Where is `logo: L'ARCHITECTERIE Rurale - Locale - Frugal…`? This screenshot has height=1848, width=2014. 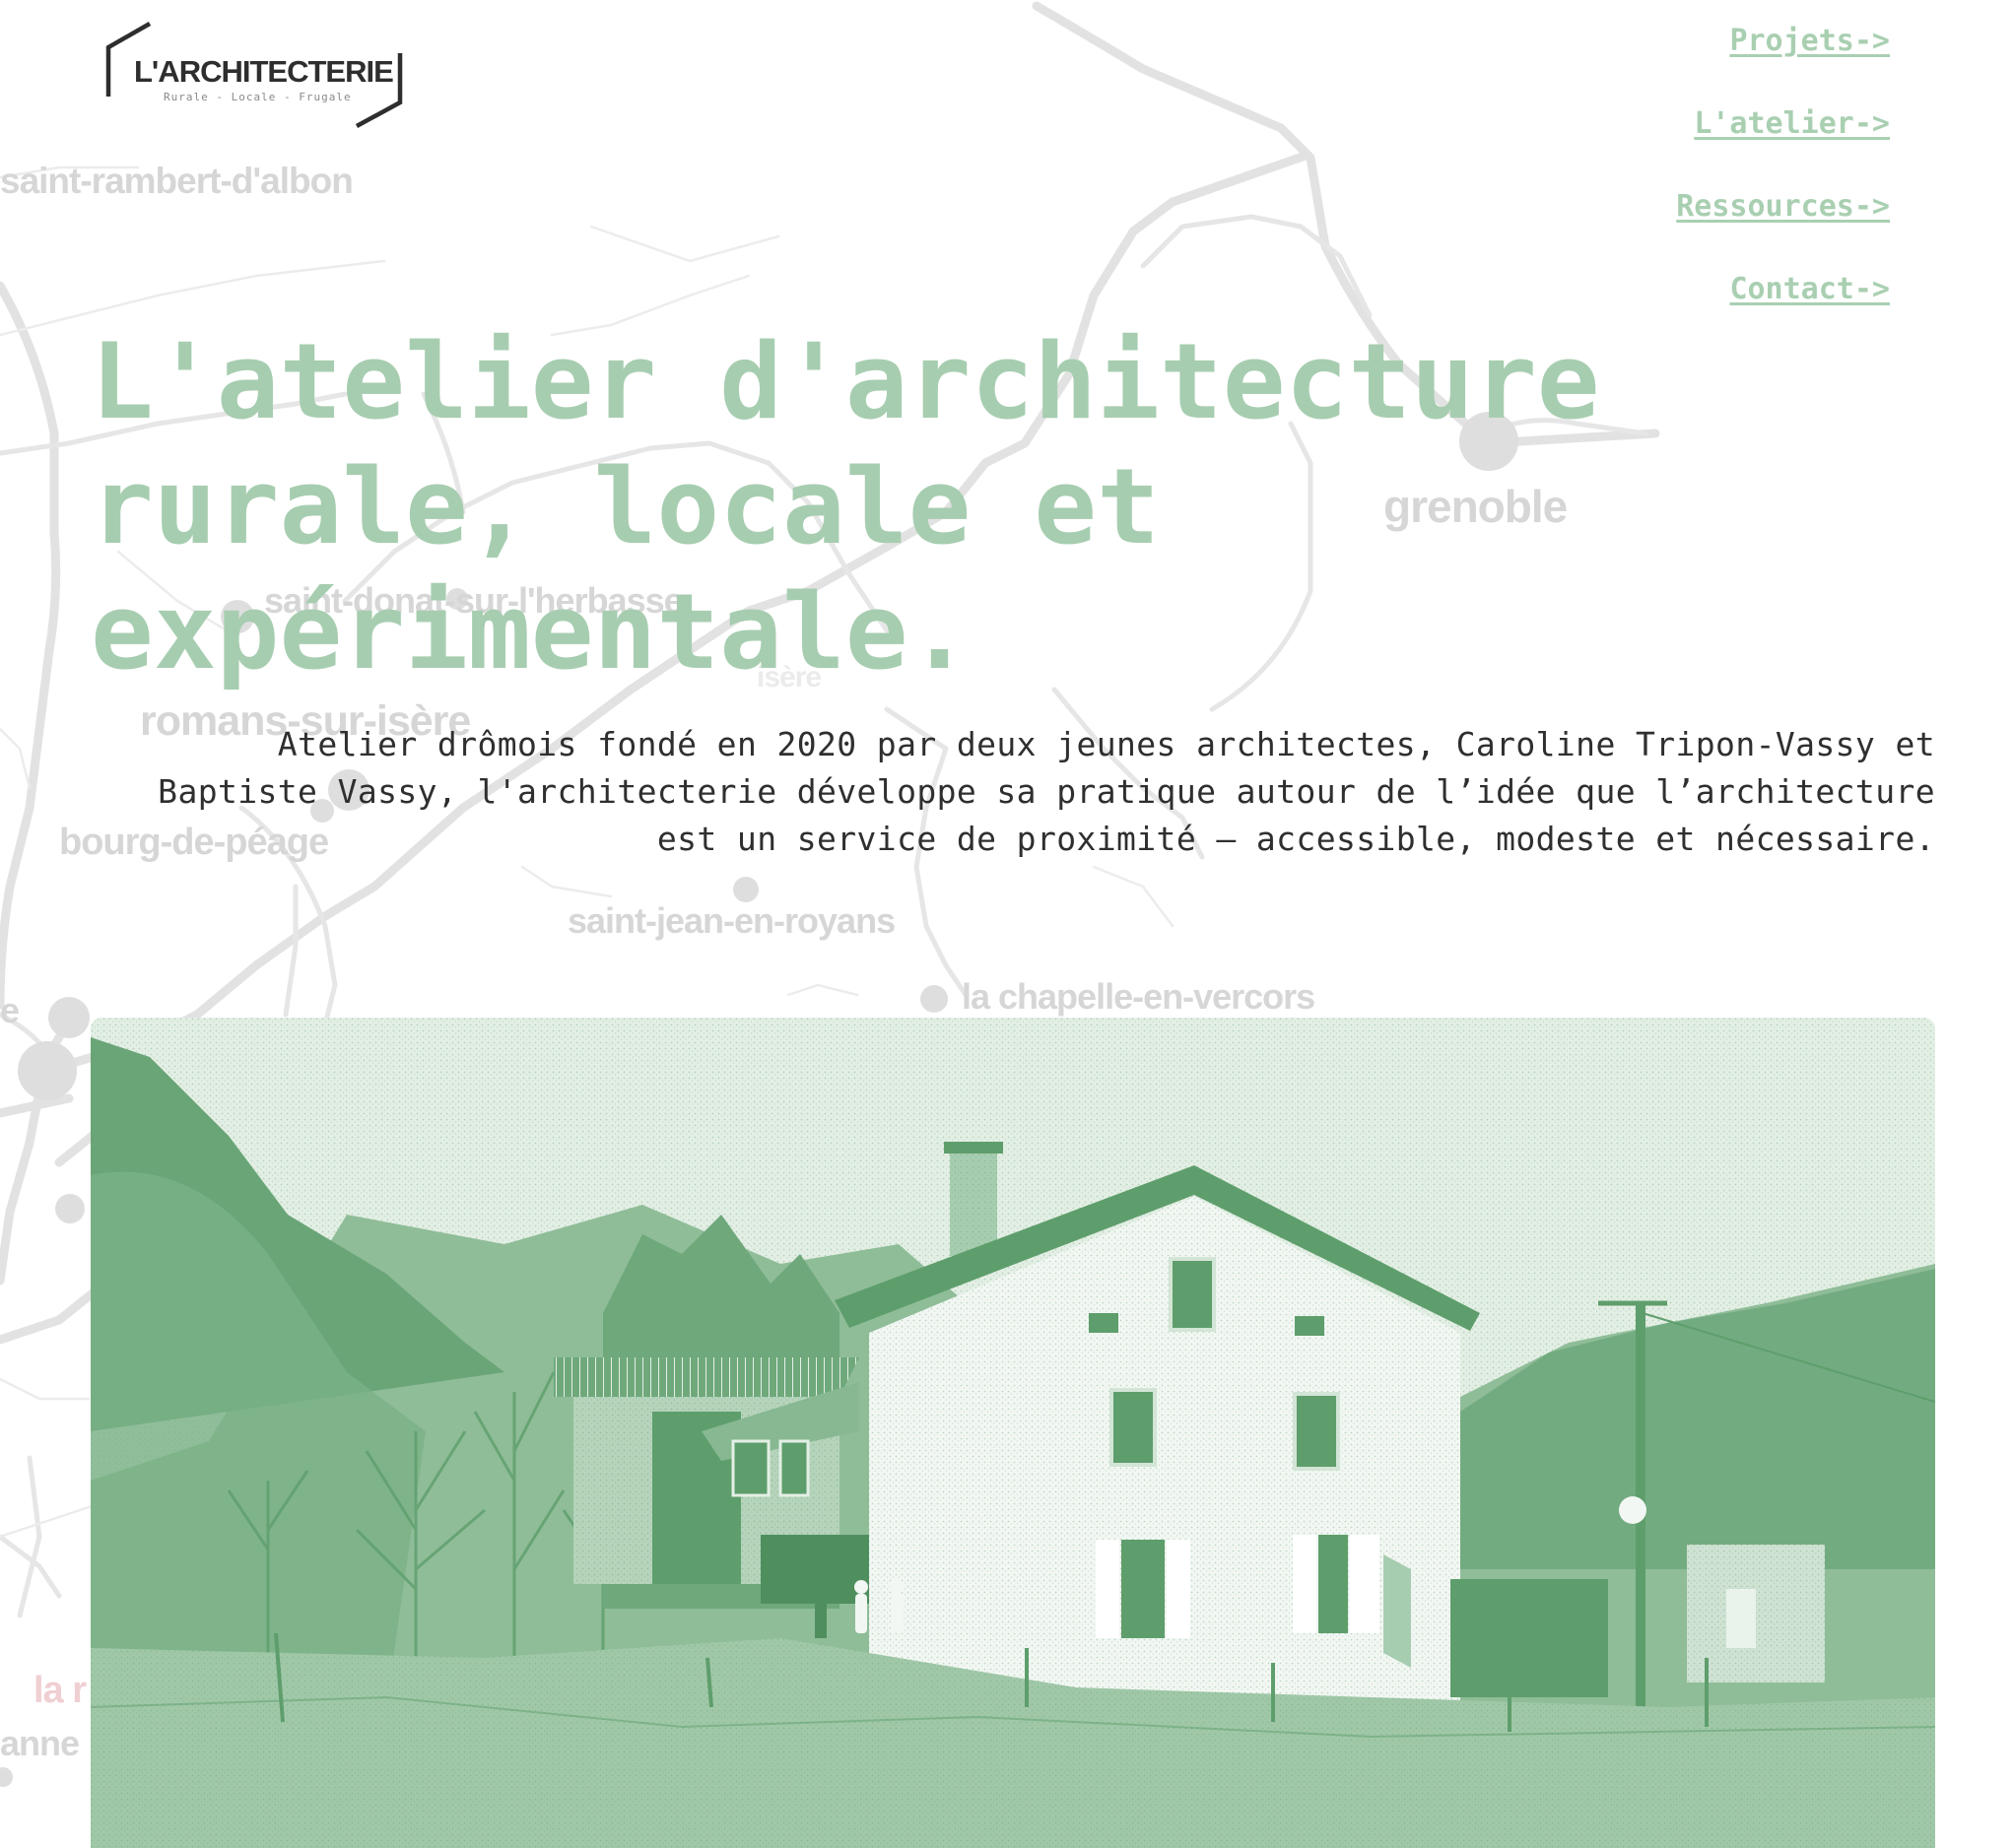
logo: L'ARCHITECTERIE Rurale - Locale - Frugal… is located at coordinates (254, 75).